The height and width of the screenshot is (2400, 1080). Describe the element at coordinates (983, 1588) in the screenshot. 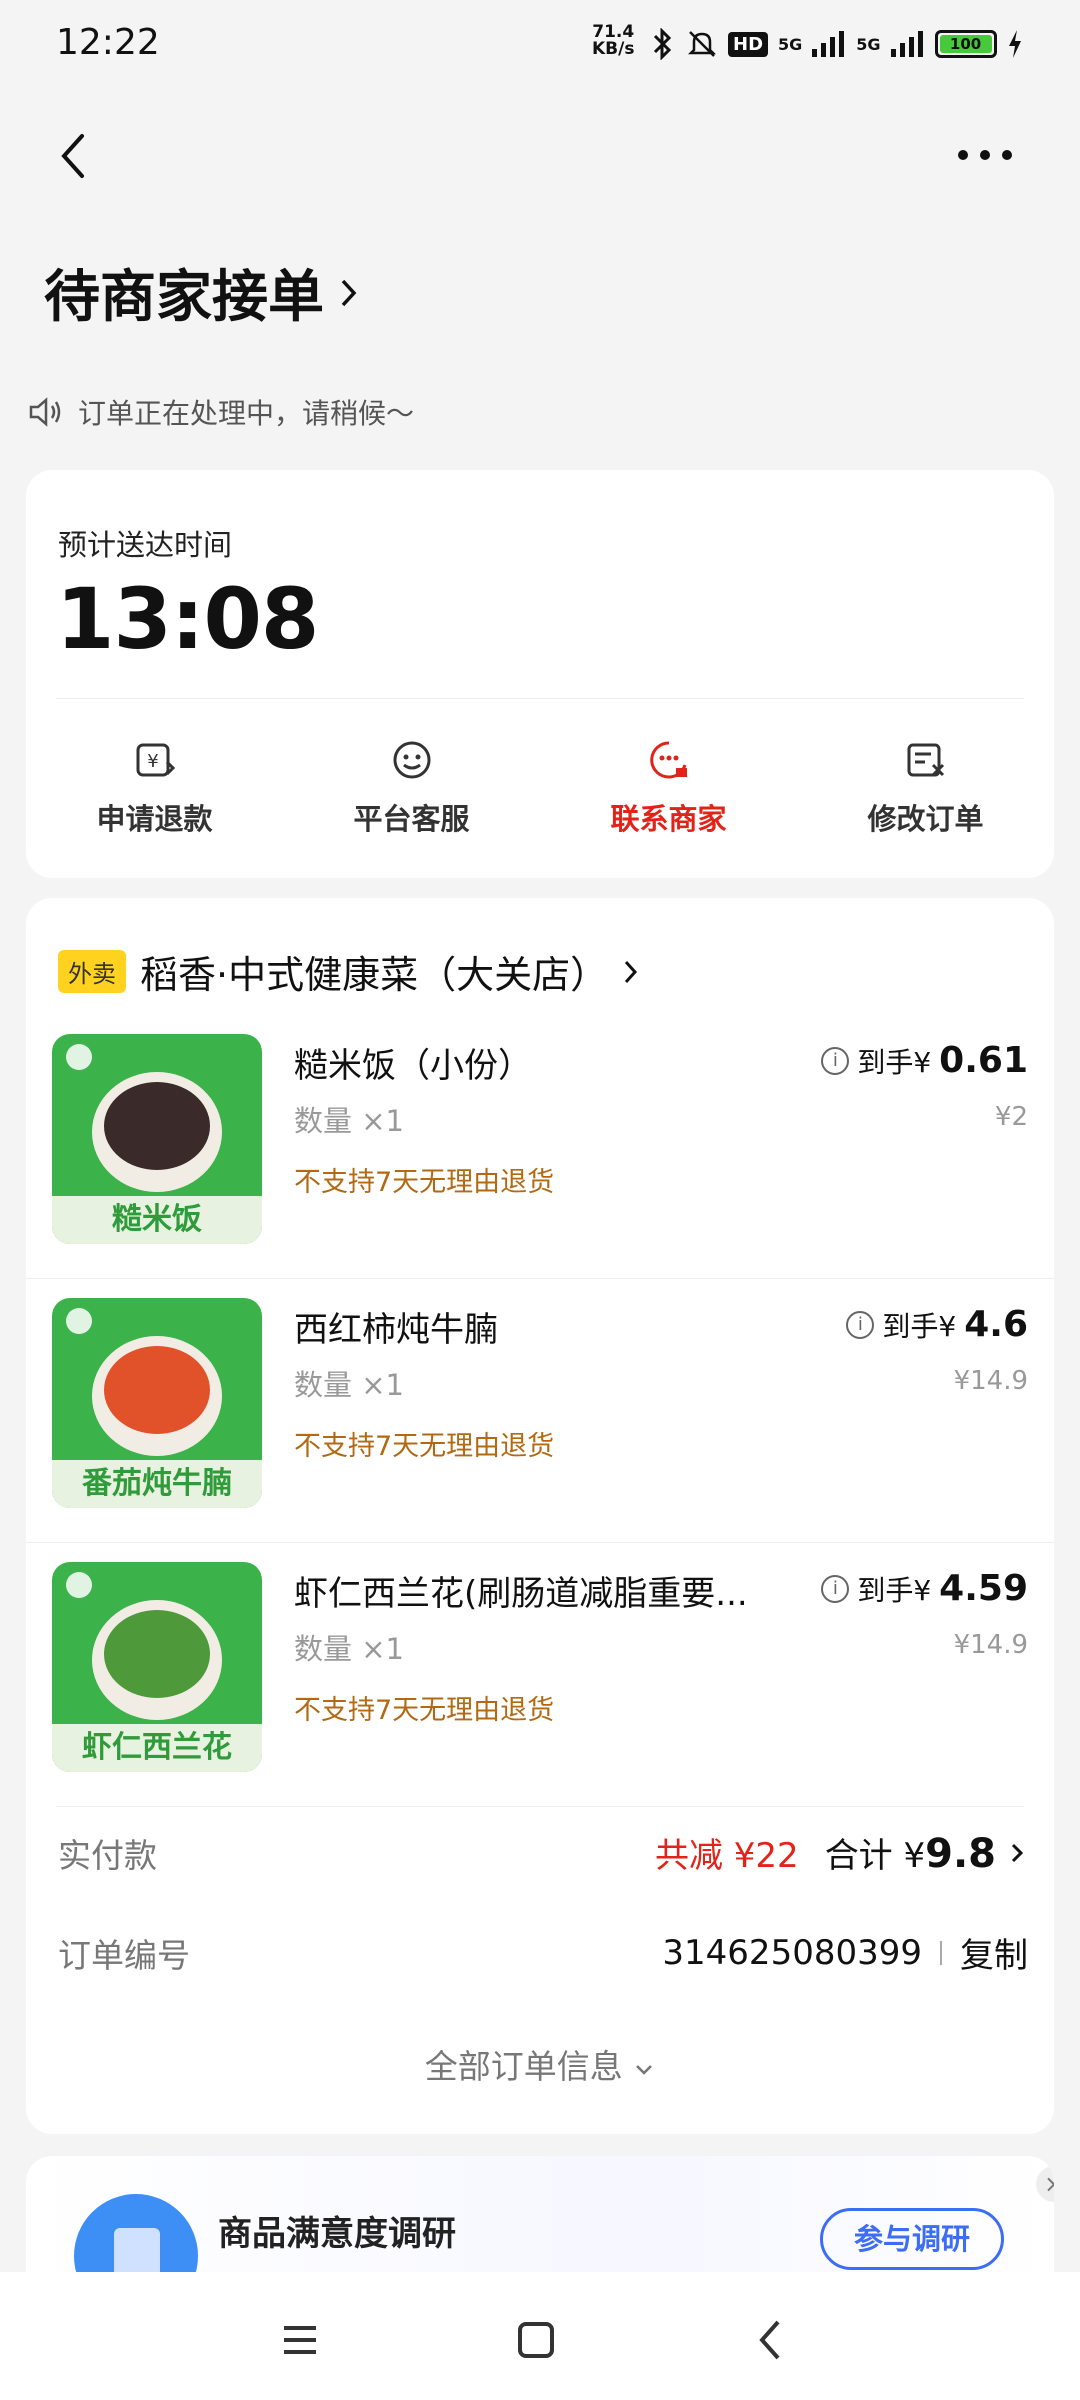

I see `price-value: 4.59` at that location.